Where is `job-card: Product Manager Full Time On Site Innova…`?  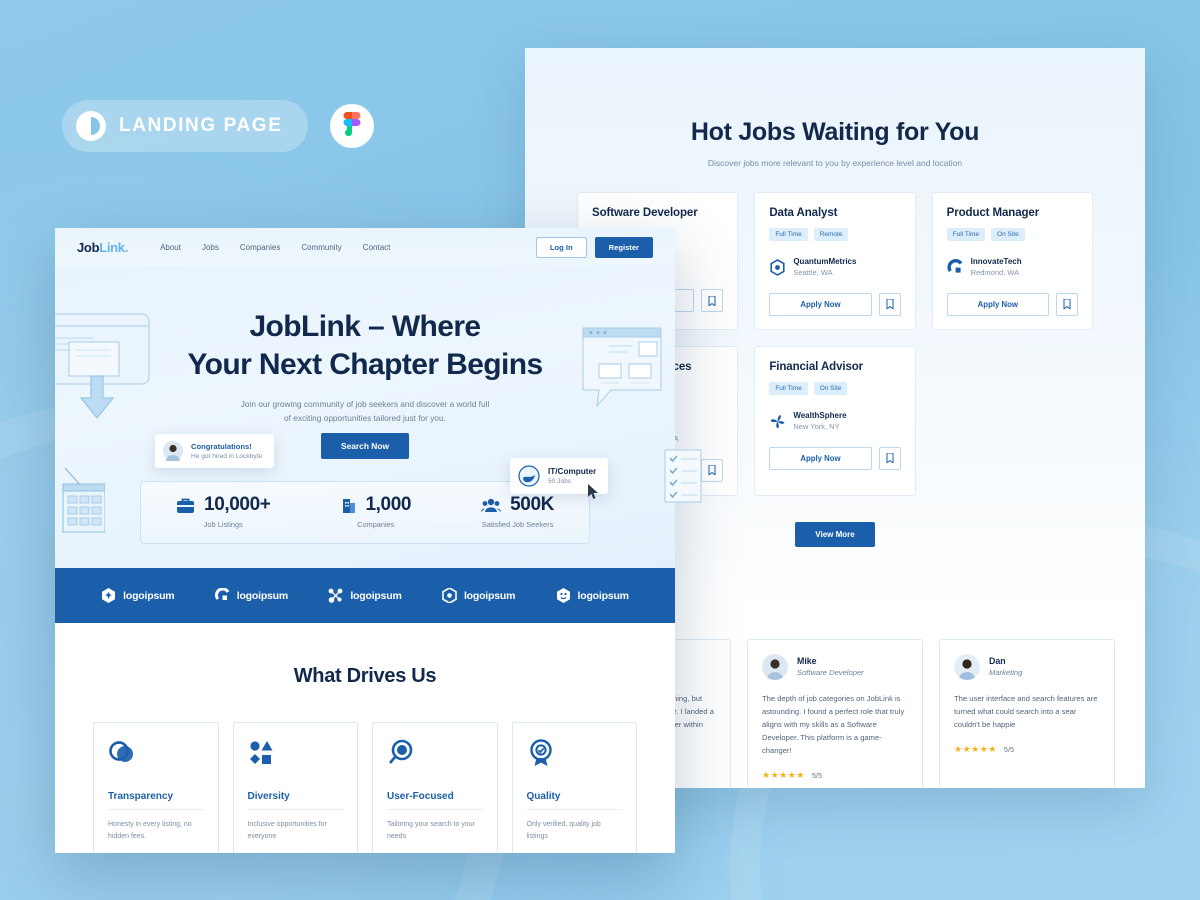 job-card: Product Manager Full Time On Site Innova… is located at coordinates (1012, 261).